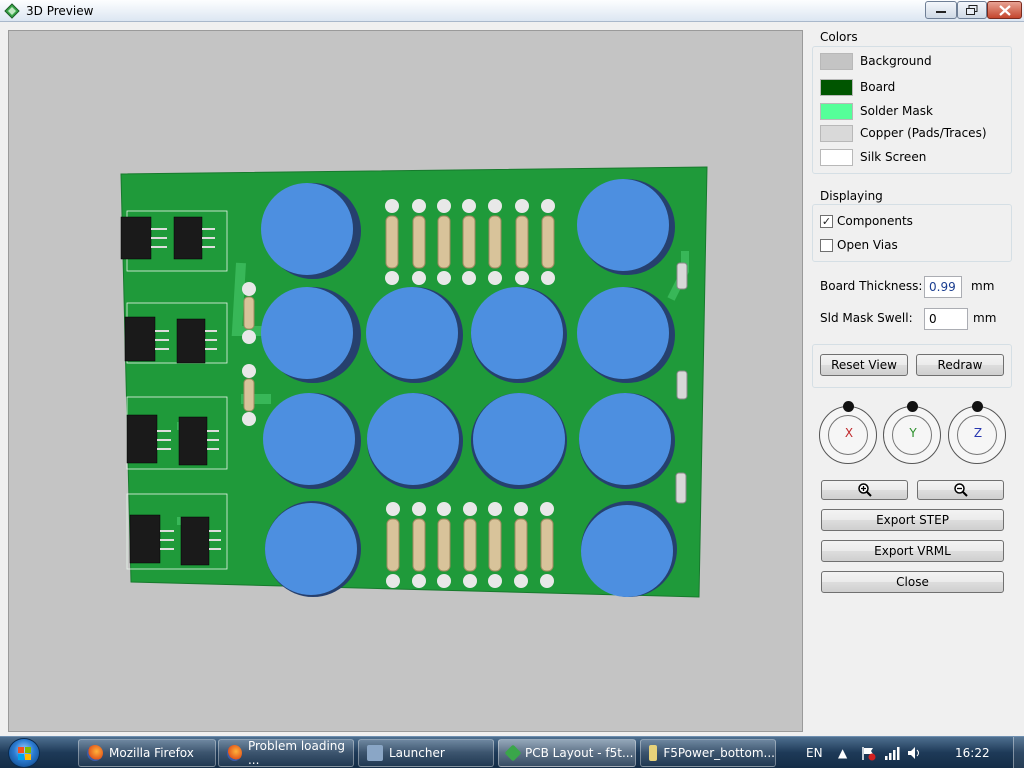  I want to click on zoom-in-icon, so click(864, 490).